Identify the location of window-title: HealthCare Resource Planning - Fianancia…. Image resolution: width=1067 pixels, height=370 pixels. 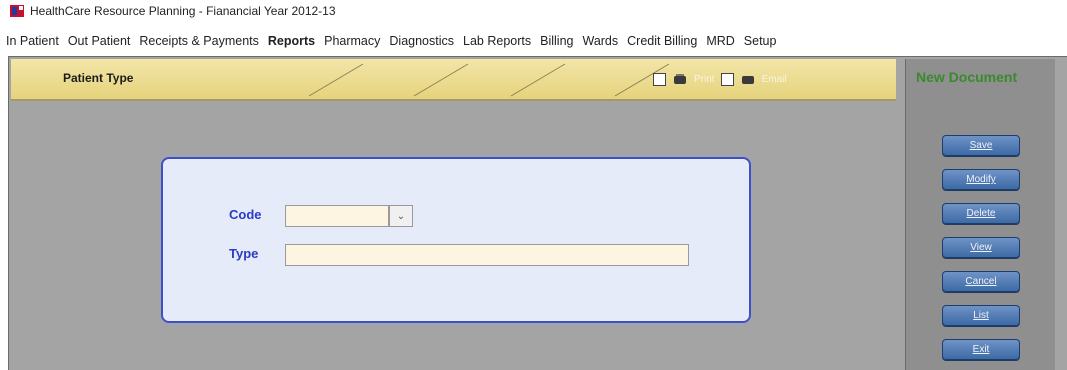
(183, 11).